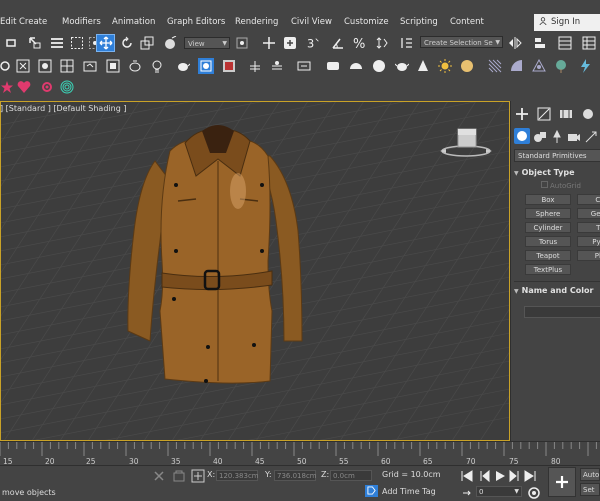 The width and height of the screenshot is (600, 501). Describe the element at coordinates (588, 241) in the screenshot. I see `pyramid-button: Pyra` at that location.